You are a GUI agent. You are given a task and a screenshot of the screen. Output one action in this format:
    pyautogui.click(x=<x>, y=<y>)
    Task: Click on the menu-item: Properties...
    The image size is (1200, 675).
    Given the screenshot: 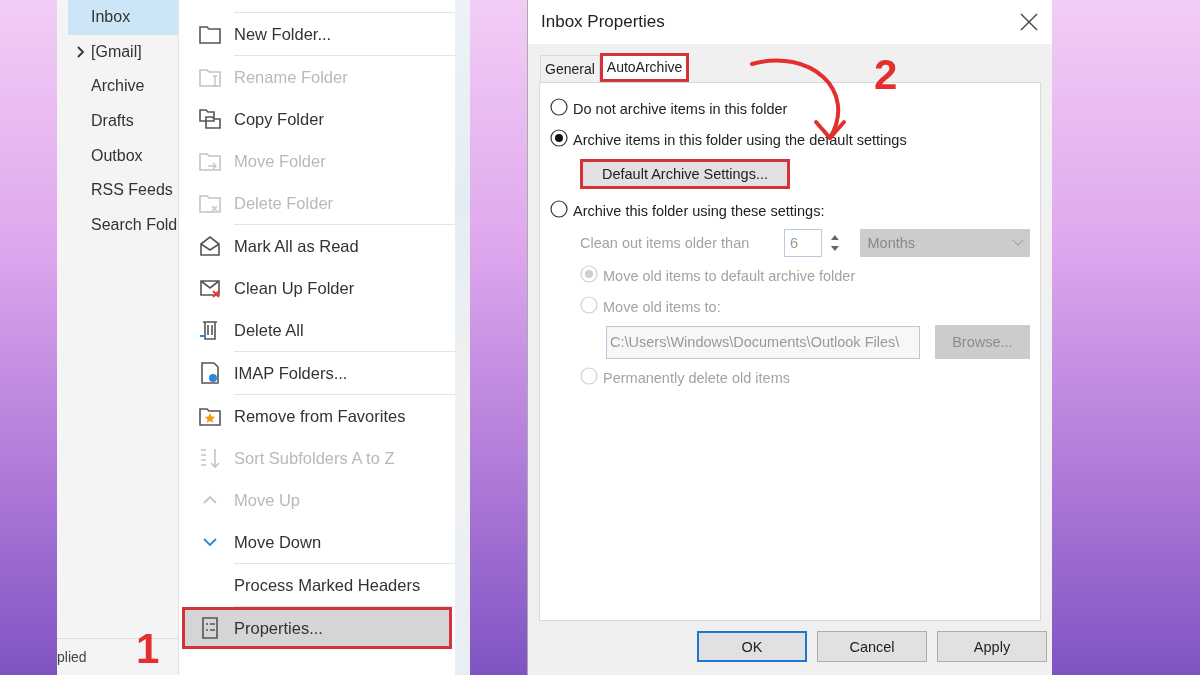 What is the action you would take?
    pyautogui.click(x=317, y=628)
    